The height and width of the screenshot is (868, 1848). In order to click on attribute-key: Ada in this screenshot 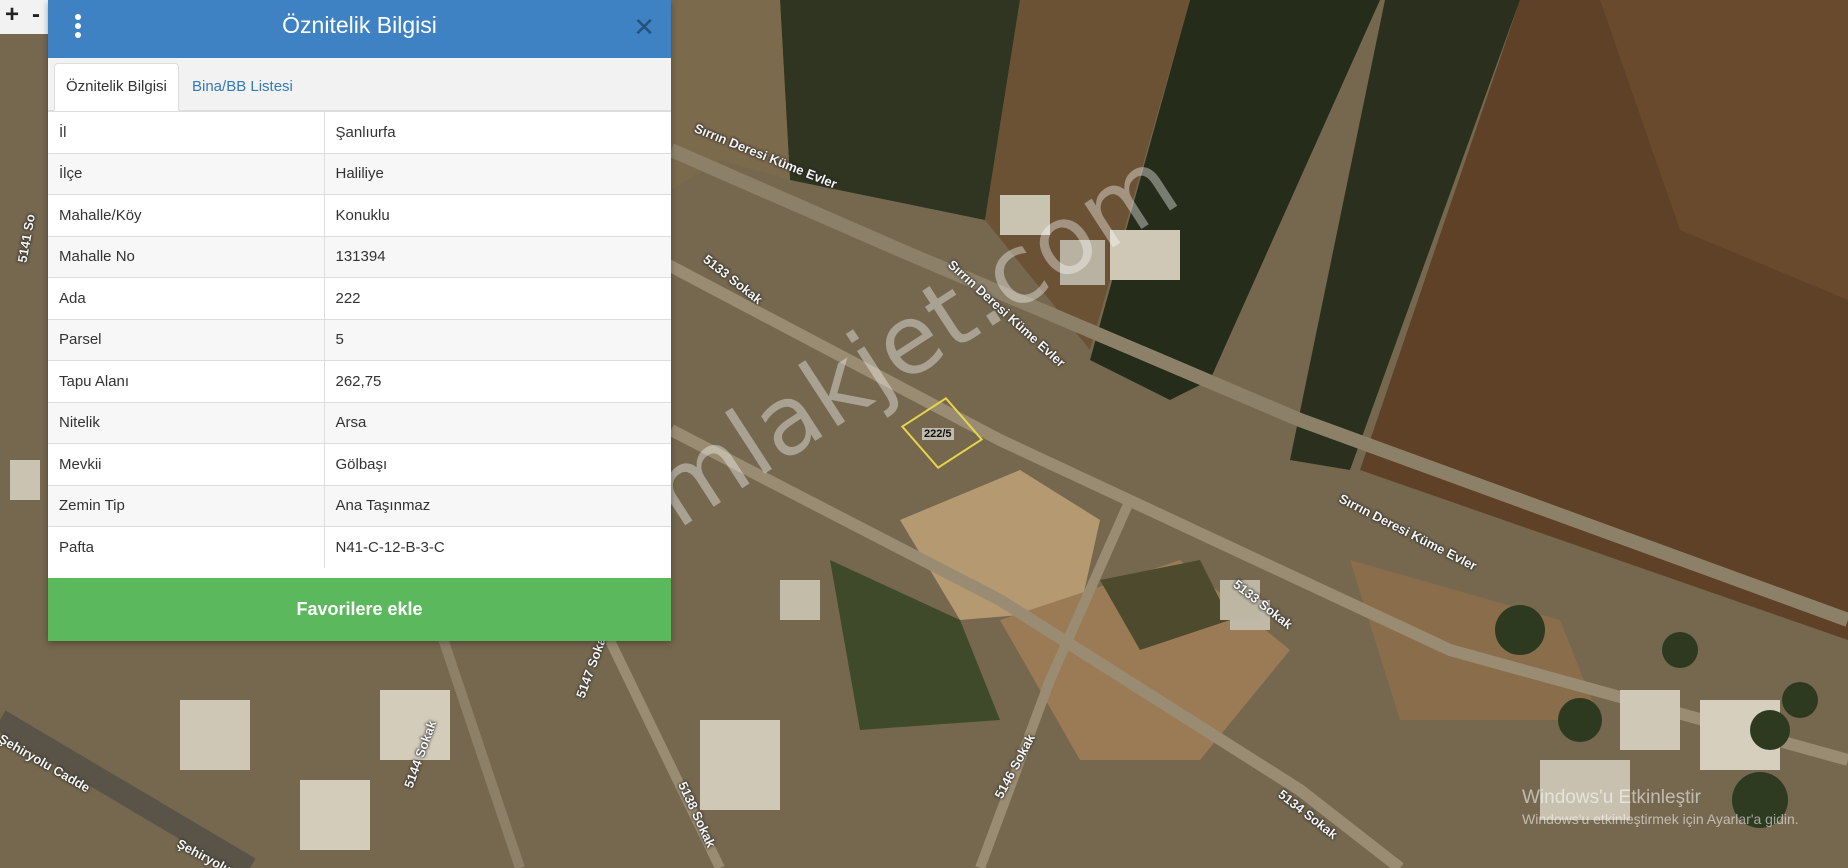, I will do `click(186, 298)`.